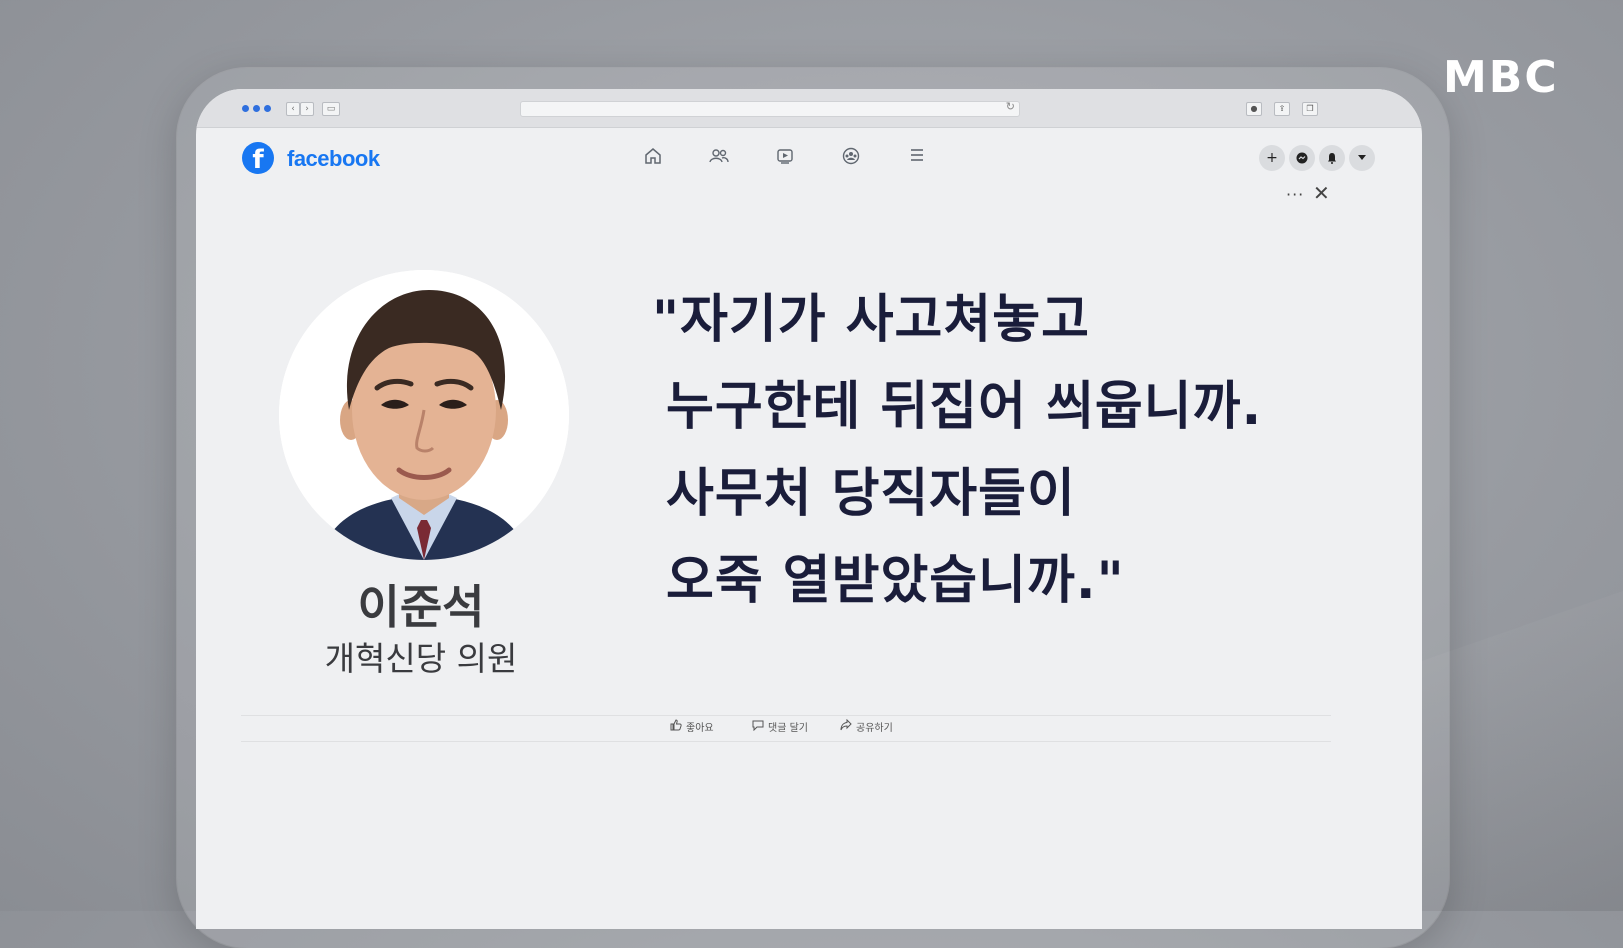 This screenshot has width=1623, height=948. What do you see at coordinates (1295, 194) in the screenshot?
I see `post-more-button: ···` at bounding box center [1295, 194].